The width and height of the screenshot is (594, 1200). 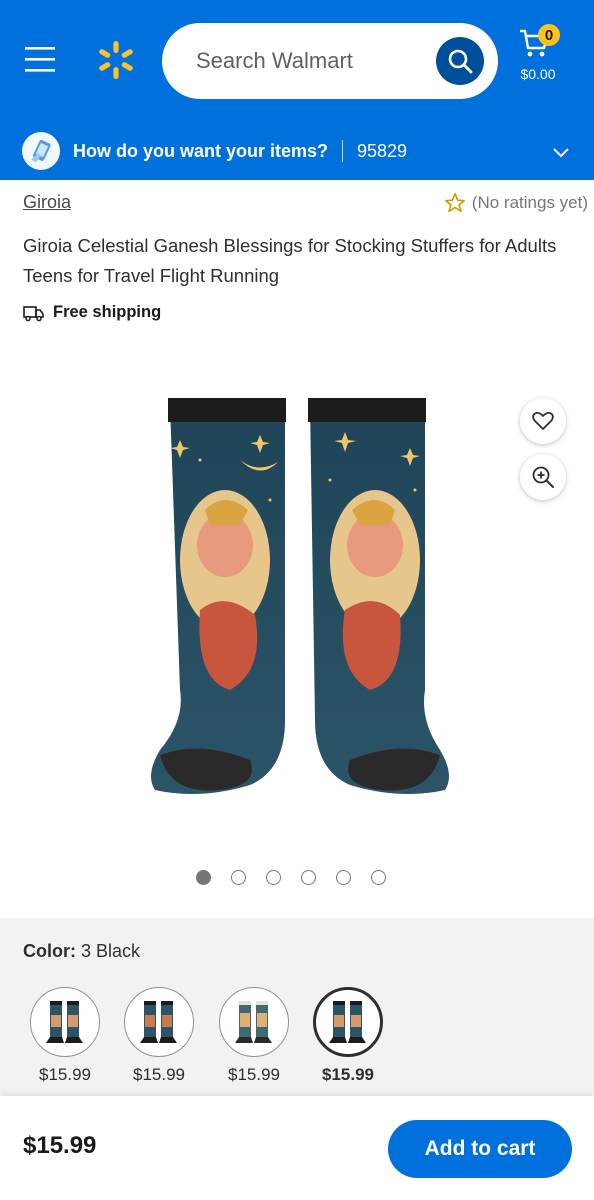 What do you see at coordinates (480, 1149) in the screenshot?
I see `add-to-cart-button: Add to cart` at bounding box center [480, 1149].